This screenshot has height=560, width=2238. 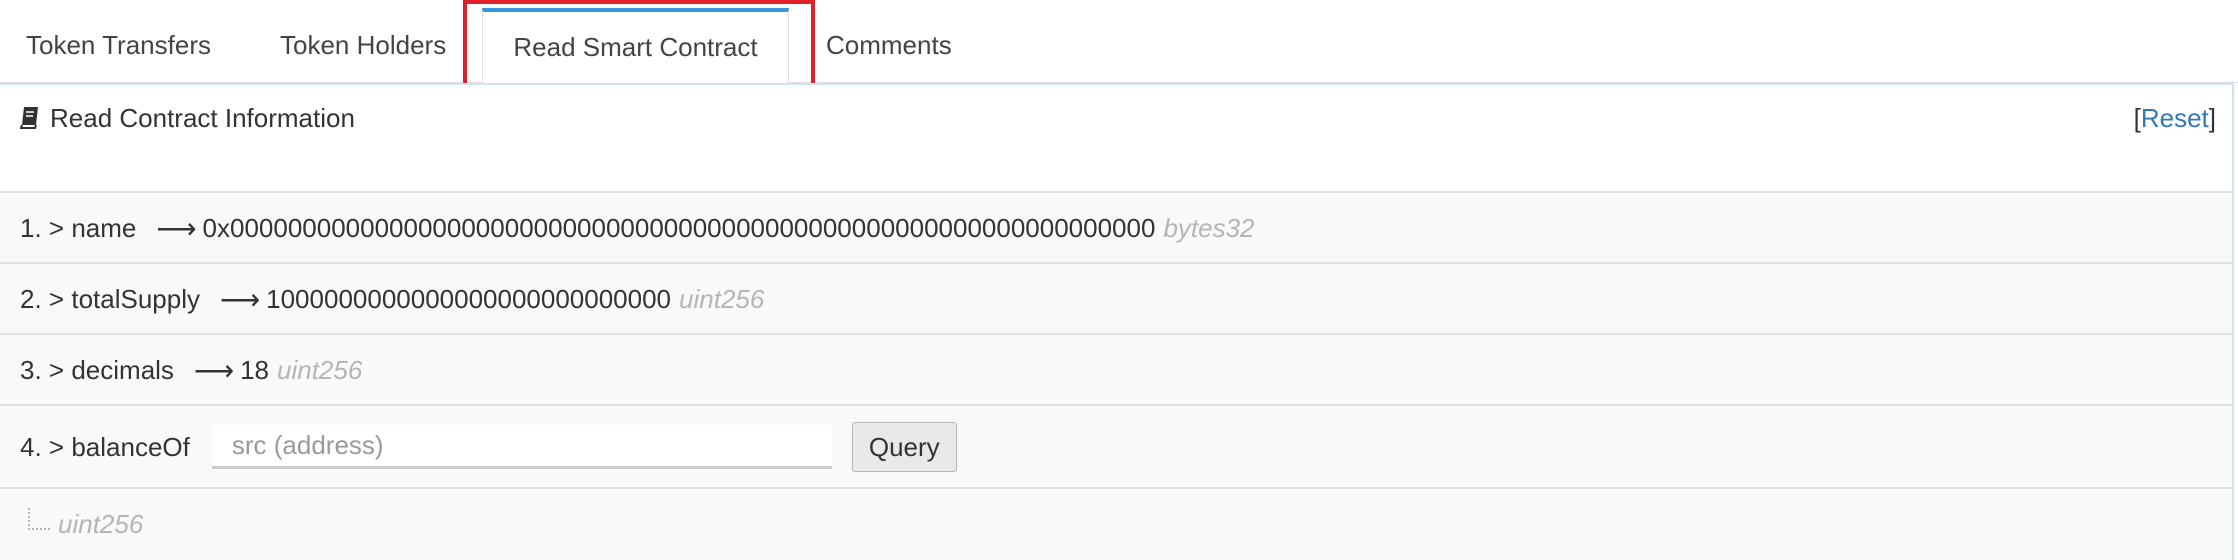 I want to click on panel-title: Read Contract Information, so click(x=187, y=118).